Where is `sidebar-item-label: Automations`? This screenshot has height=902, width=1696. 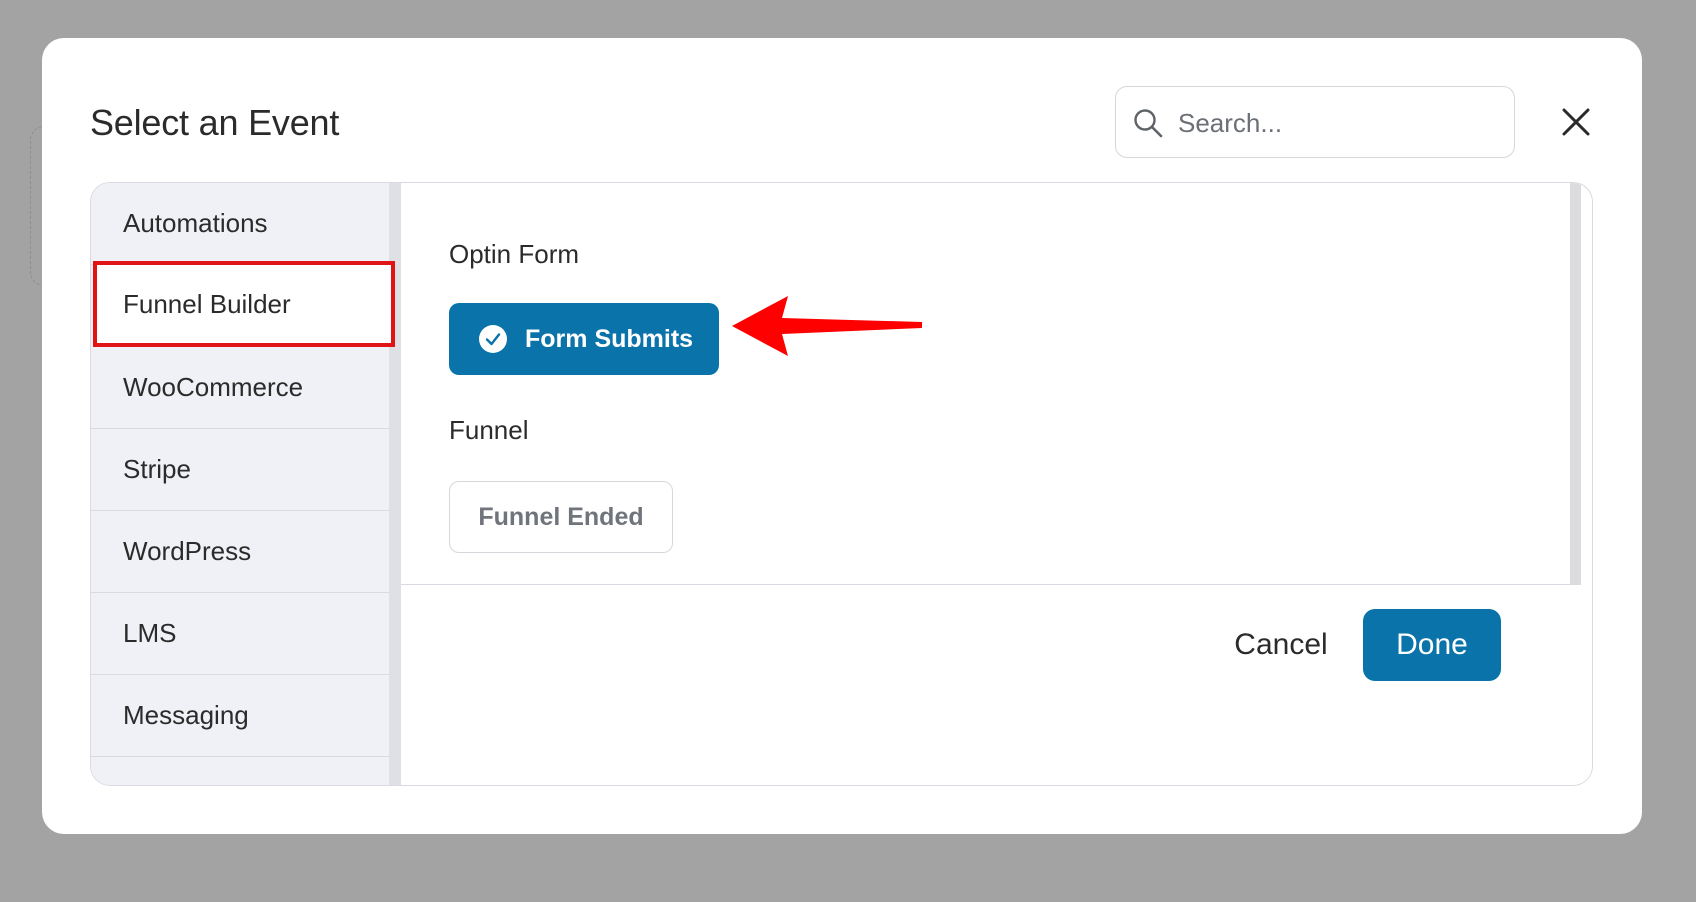 sidebar-item-label: Automations is located at coordinates (195, 223).